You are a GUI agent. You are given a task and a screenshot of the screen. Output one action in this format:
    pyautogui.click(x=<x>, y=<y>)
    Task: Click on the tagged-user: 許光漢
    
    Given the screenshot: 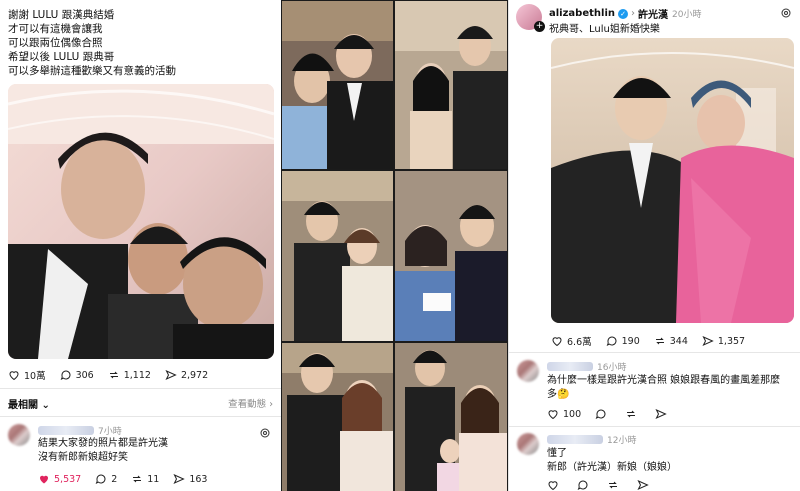 What is the action you would take?
    pyautogui.click(x=653, y=13)
    